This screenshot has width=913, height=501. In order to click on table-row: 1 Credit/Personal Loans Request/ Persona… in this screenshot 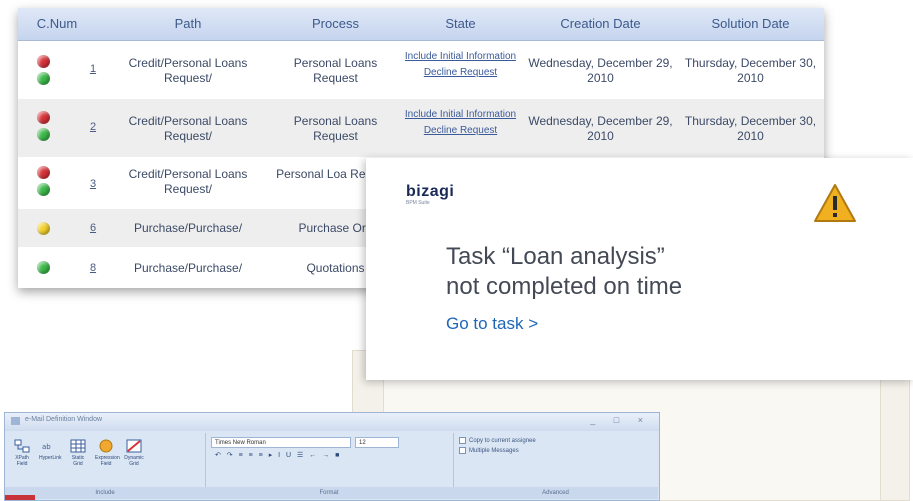, I will do `click(421, 70)`.